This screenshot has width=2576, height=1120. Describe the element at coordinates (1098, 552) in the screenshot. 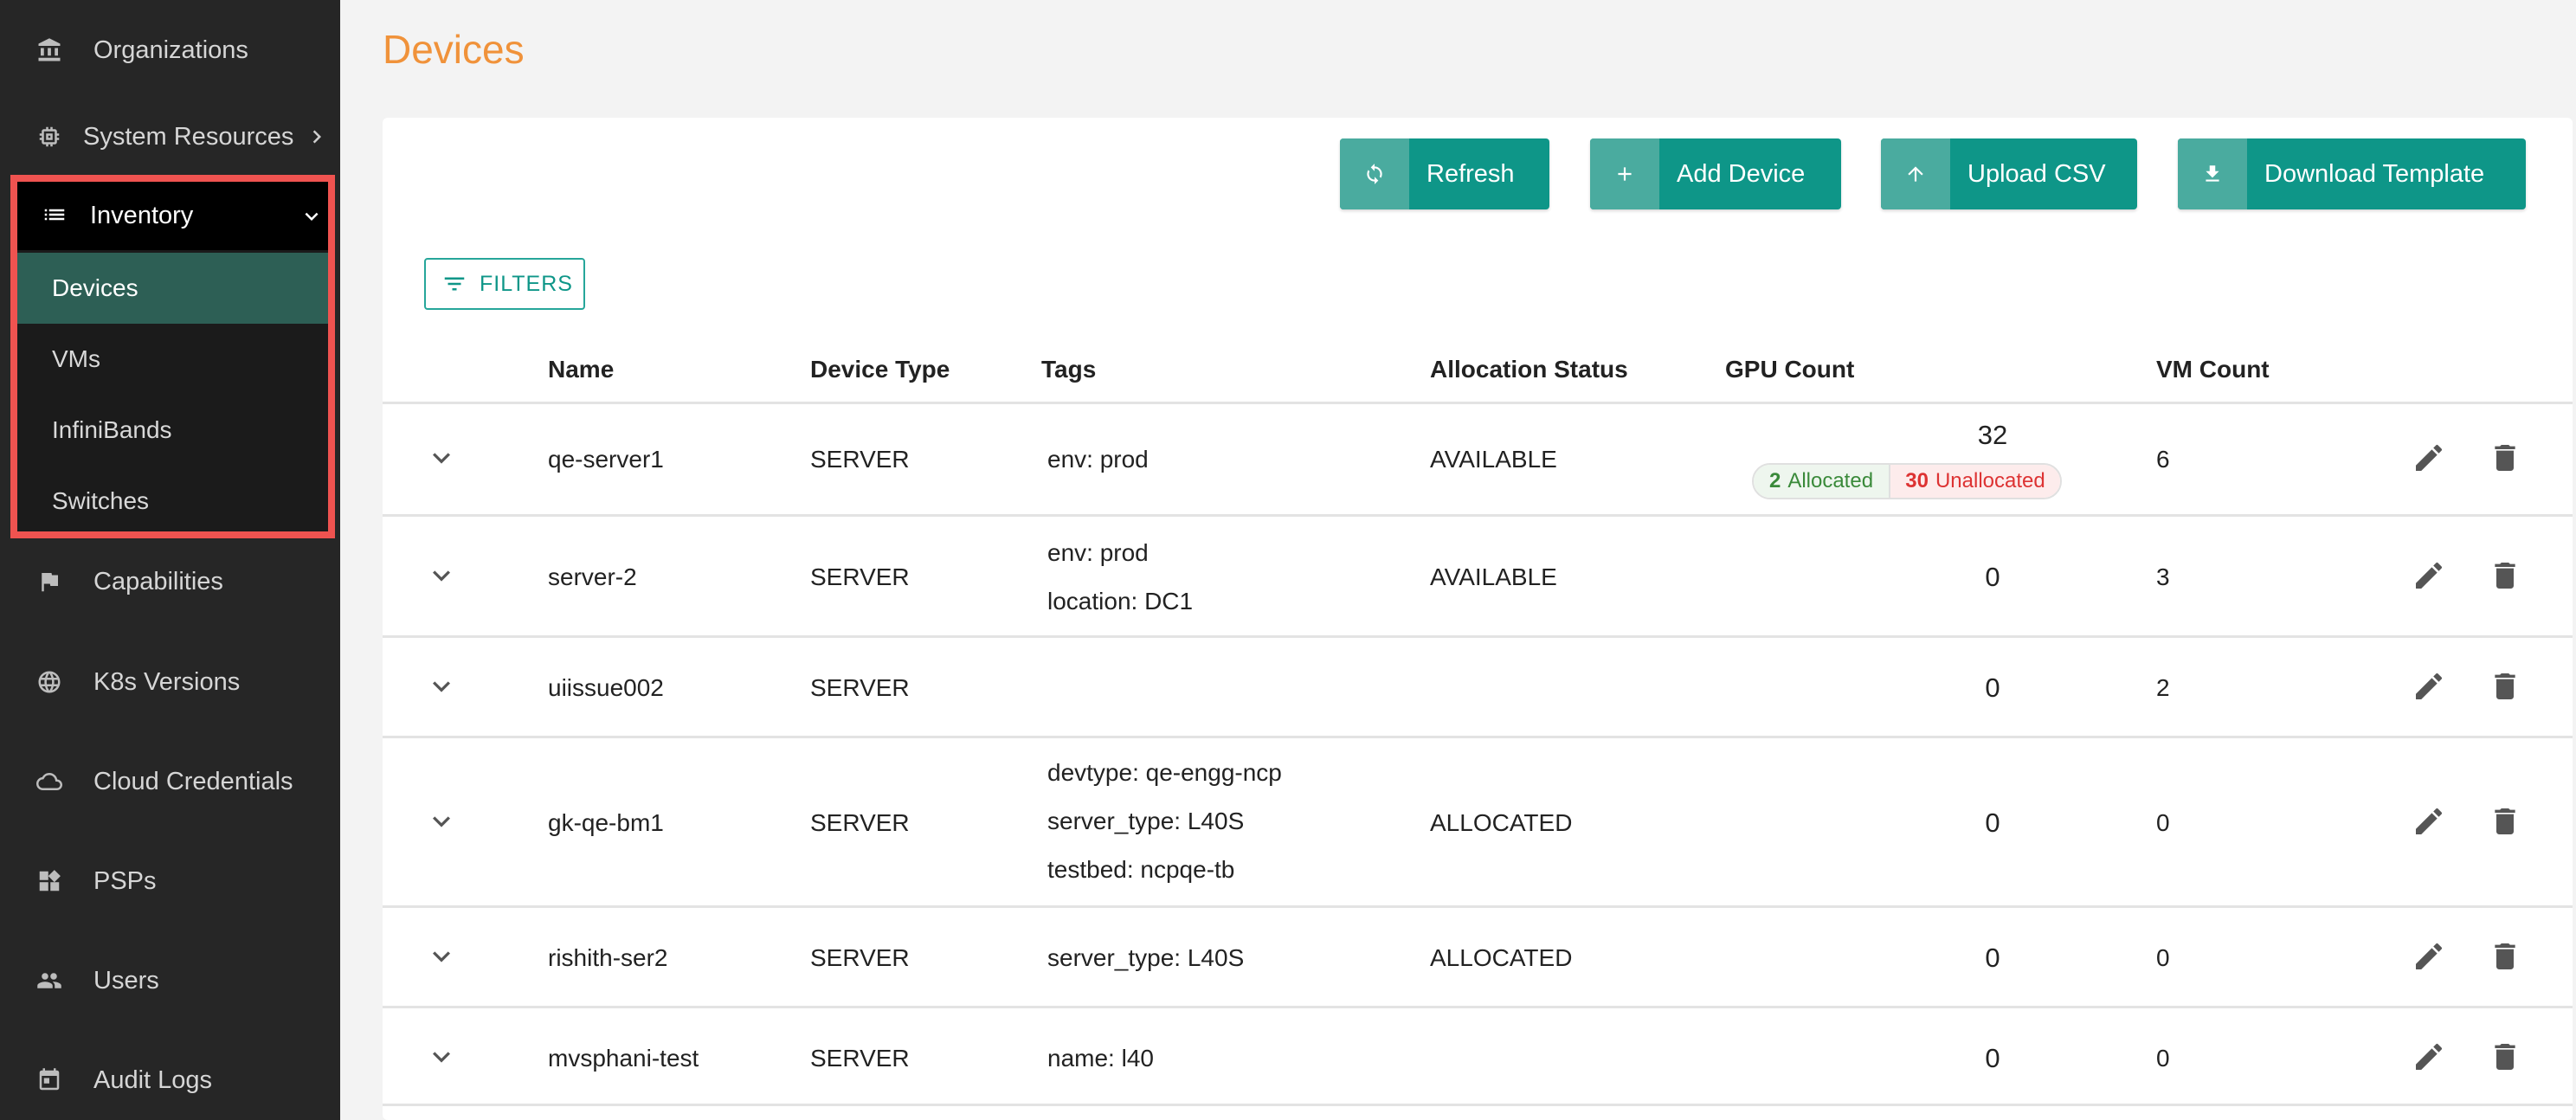

I see `tag: env: prod` at that location.